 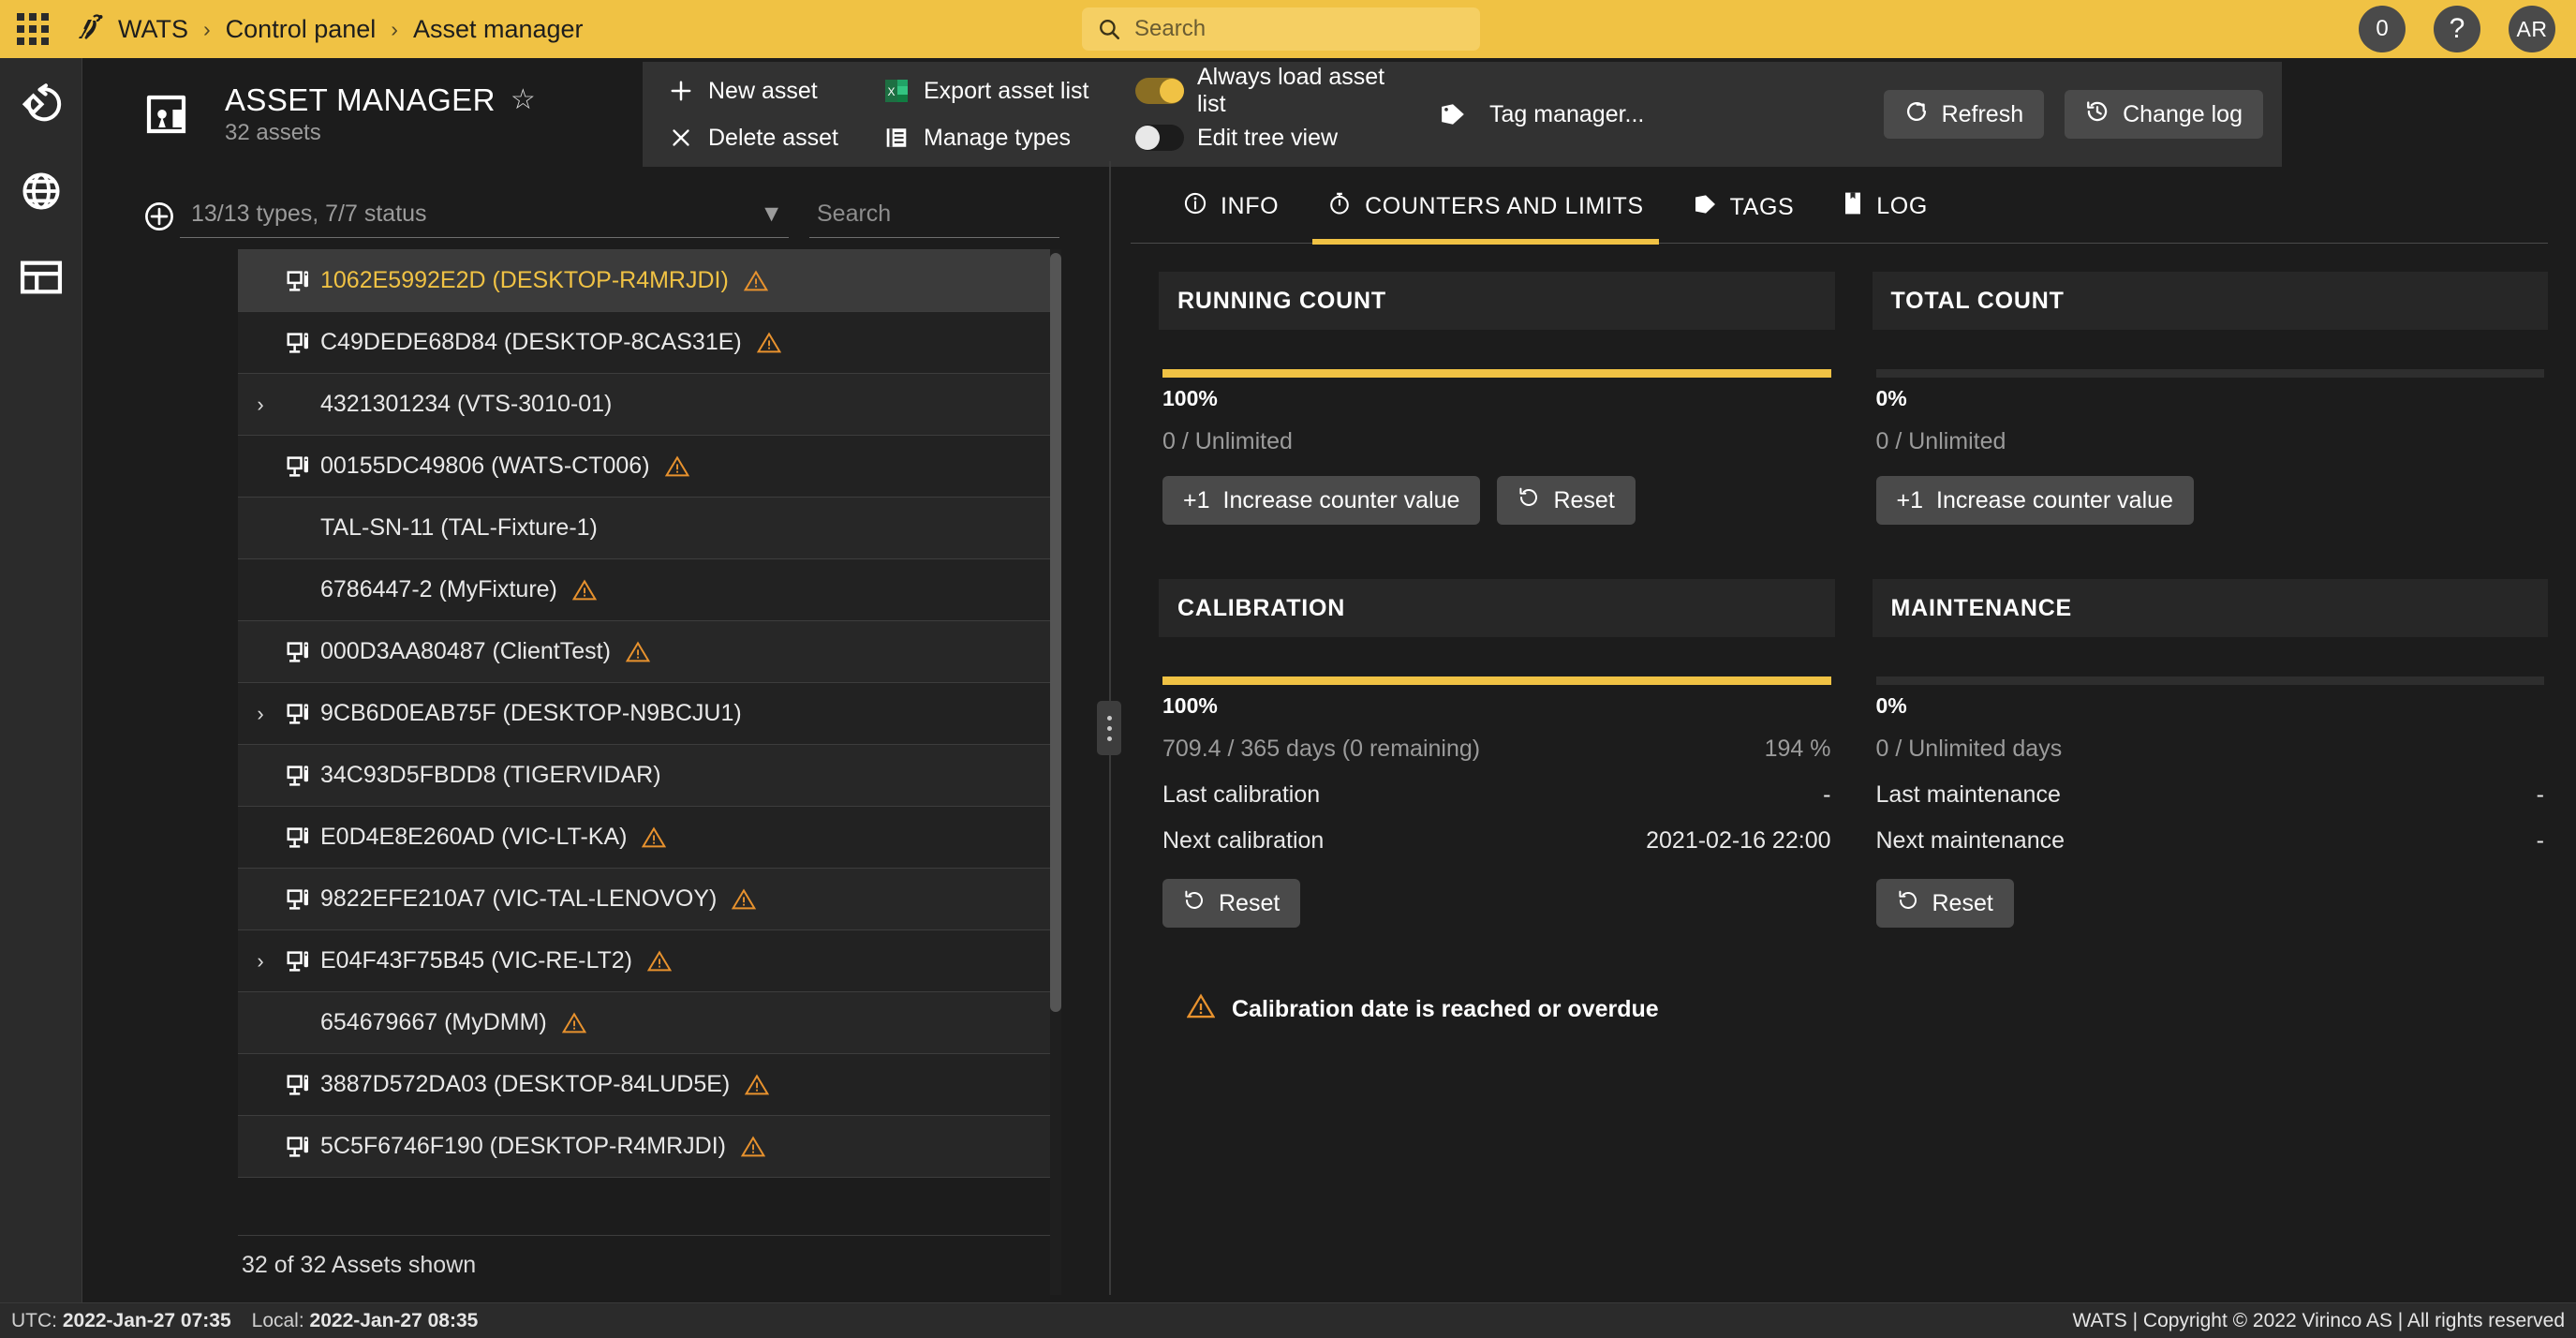 What do you see at coordinates (2540, 794) in the screenshot?
I see `last-maintenance-value: -` at bounding box center [2540, 794].